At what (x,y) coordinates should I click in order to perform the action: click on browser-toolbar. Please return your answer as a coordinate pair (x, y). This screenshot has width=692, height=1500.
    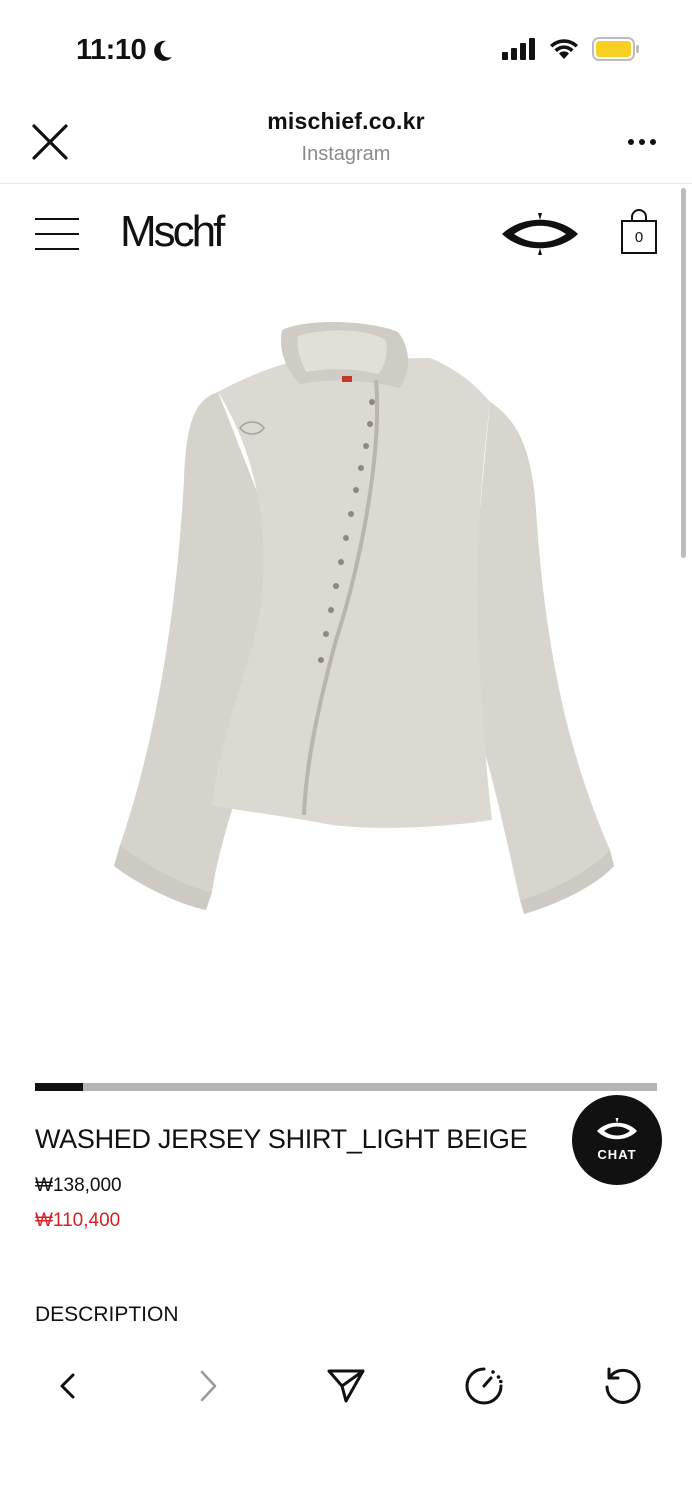
    Looking at the image, I should click on (346, 1385).